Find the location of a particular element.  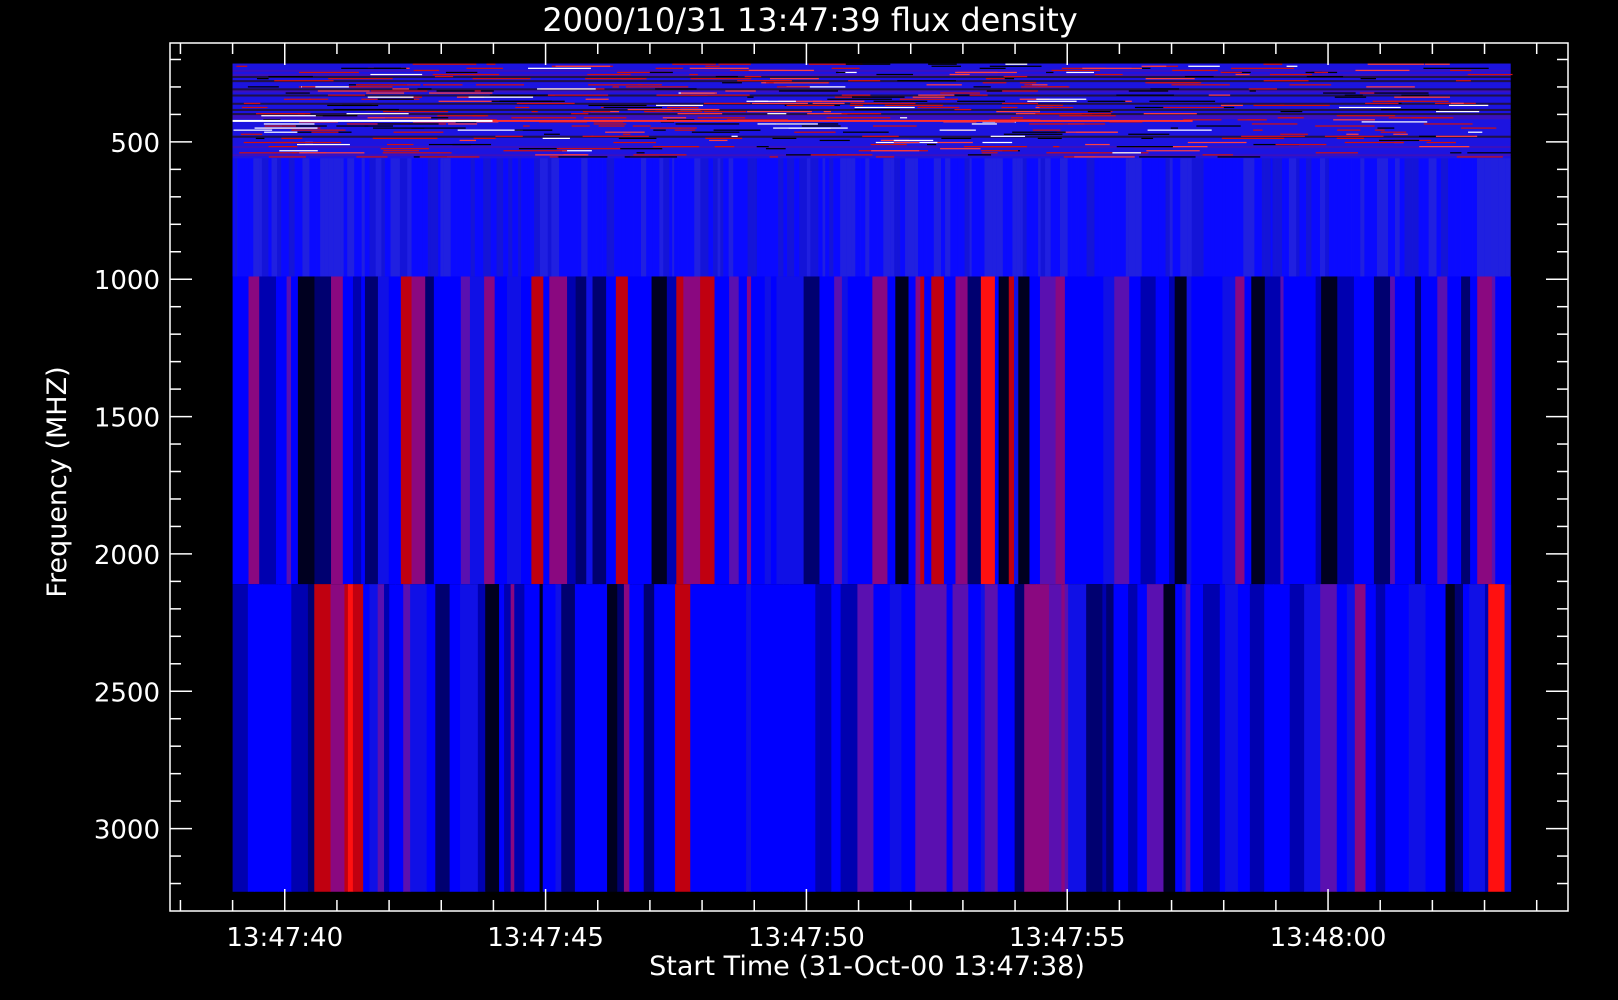

x-tick-label: 13:47:55 is located at coordinates (1067, 938).